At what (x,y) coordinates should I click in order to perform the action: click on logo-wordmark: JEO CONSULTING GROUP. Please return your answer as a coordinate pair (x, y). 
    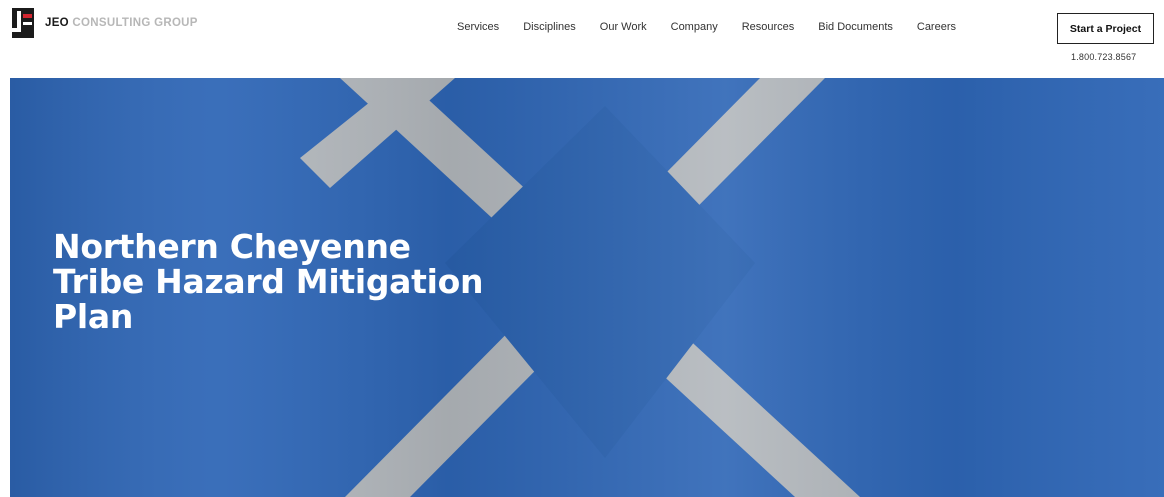
    Looking at the image, I should click on (121, 23).